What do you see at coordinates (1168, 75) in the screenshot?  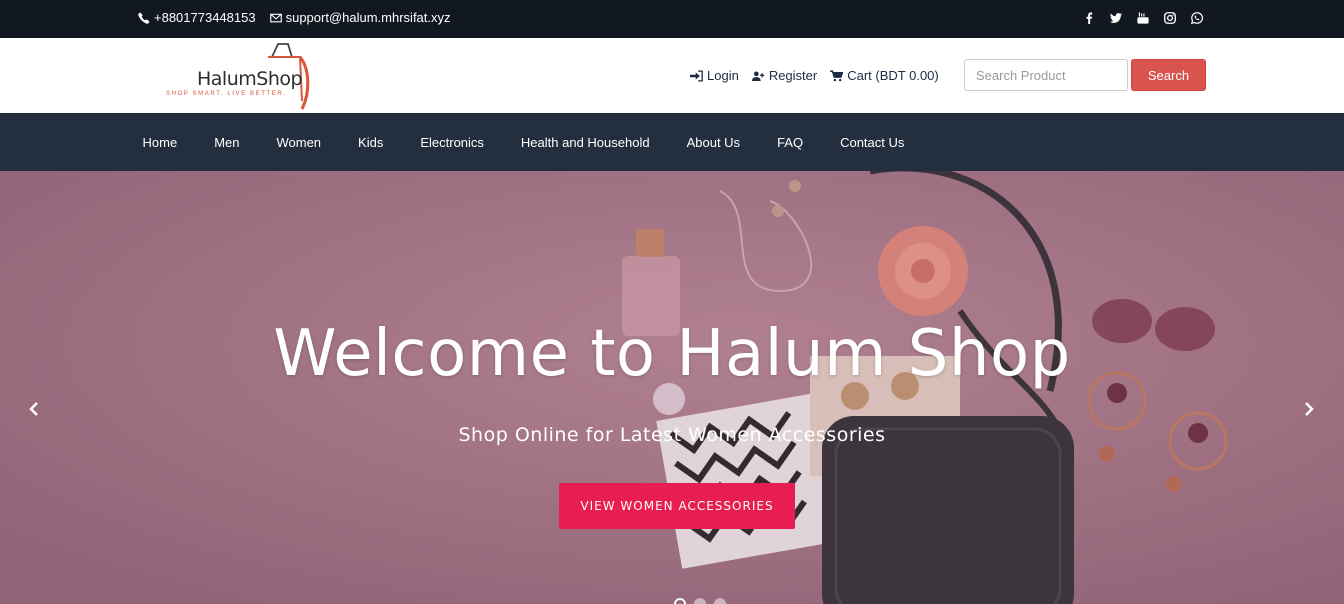 I see `search-button: Search` at bounding box center [1168, 75].